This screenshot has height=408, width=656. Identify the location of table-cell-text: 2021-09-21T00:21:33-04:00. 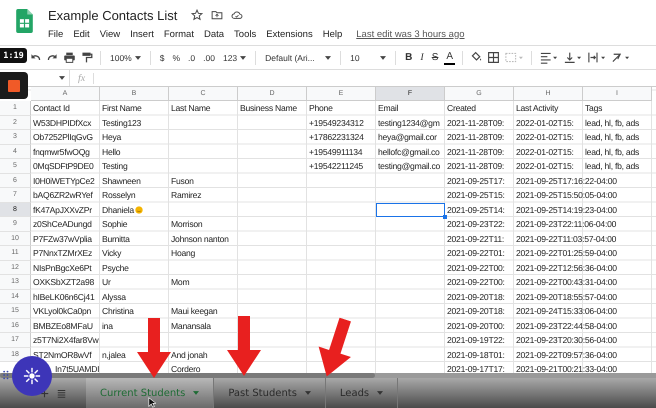
(566, 368).